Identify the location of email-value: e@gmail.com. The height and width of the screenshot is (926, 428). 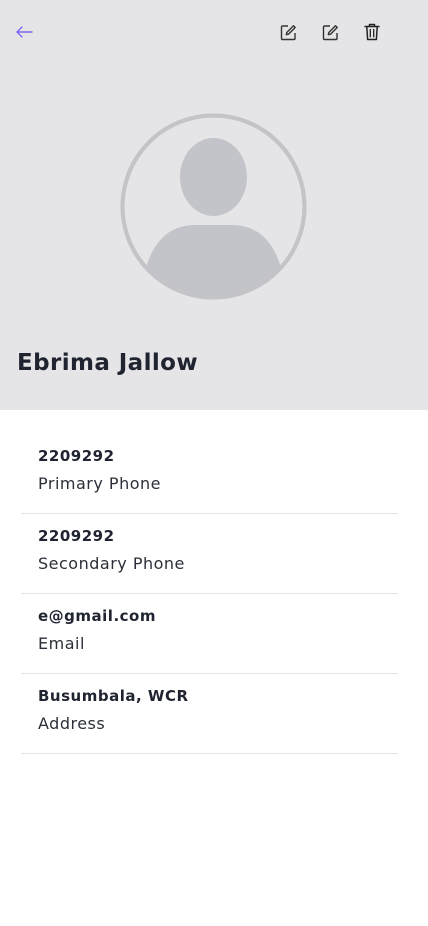
(97, 616).